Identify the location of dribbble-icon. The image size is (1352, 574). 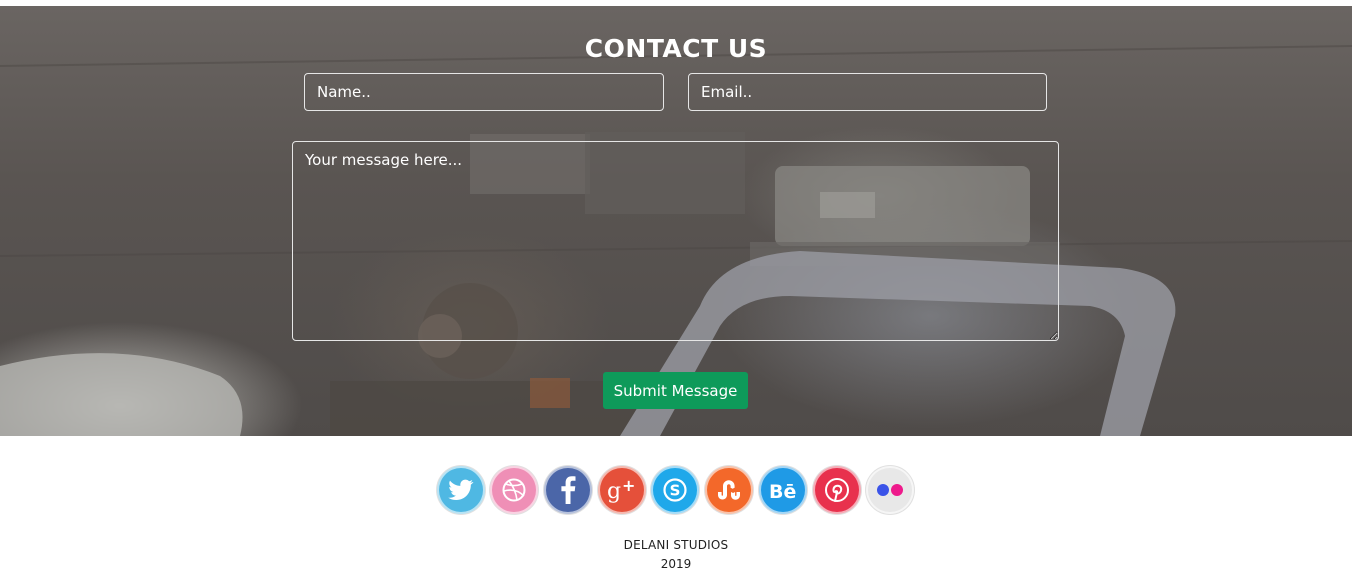
(514, 490).